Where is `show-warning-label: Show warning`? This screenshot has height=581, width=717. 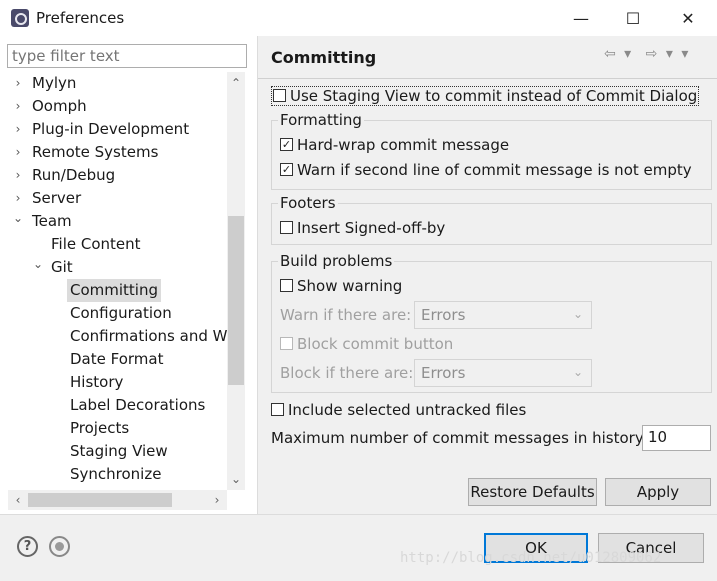 show-warning-label: Show warning is located at coordinates (350, 286).